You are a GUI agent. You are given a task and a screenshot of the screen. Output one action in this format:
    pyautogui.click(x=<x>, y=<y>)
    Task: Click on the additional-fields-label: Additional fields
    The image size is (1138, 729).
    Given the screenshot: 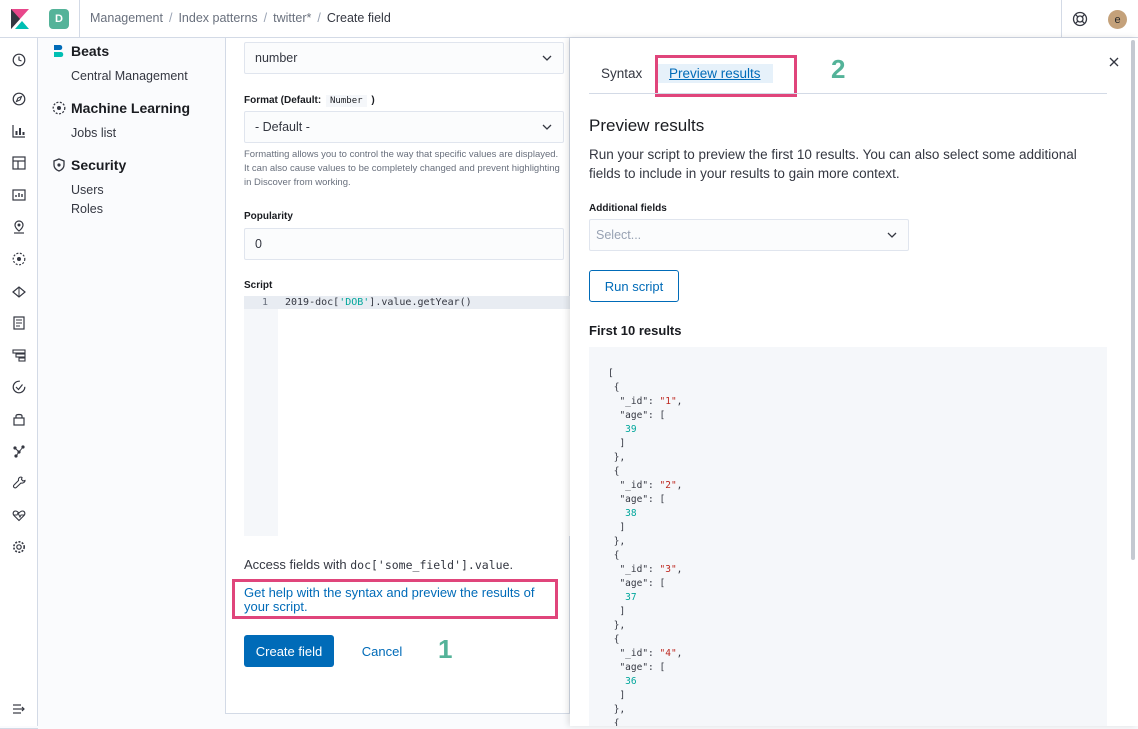 What is the action you would take?
    pyautogui.click(x=628, y=208)
    